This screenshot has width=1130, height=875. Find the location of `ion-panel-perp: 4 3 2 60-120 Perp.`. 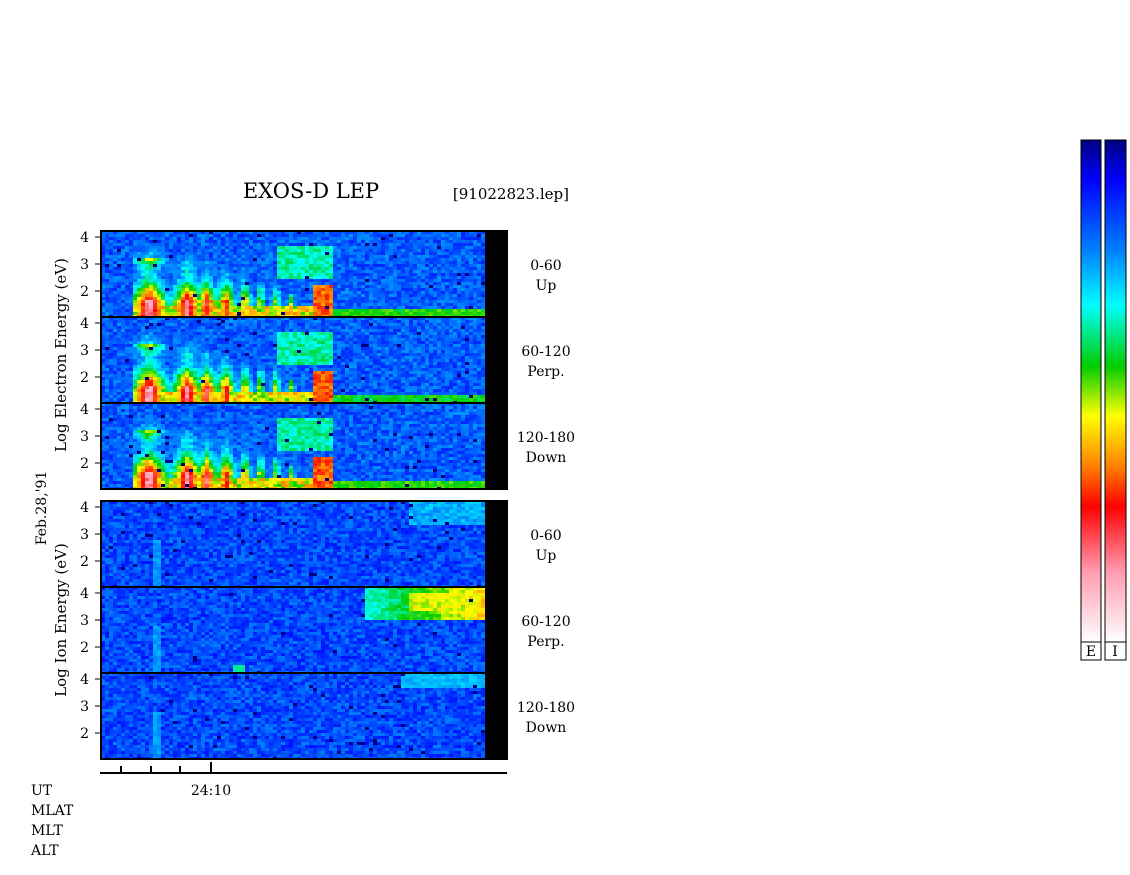

ion-panel-perp: 4 3 2 60-120 Perp. is located at coordinates (325, 630).